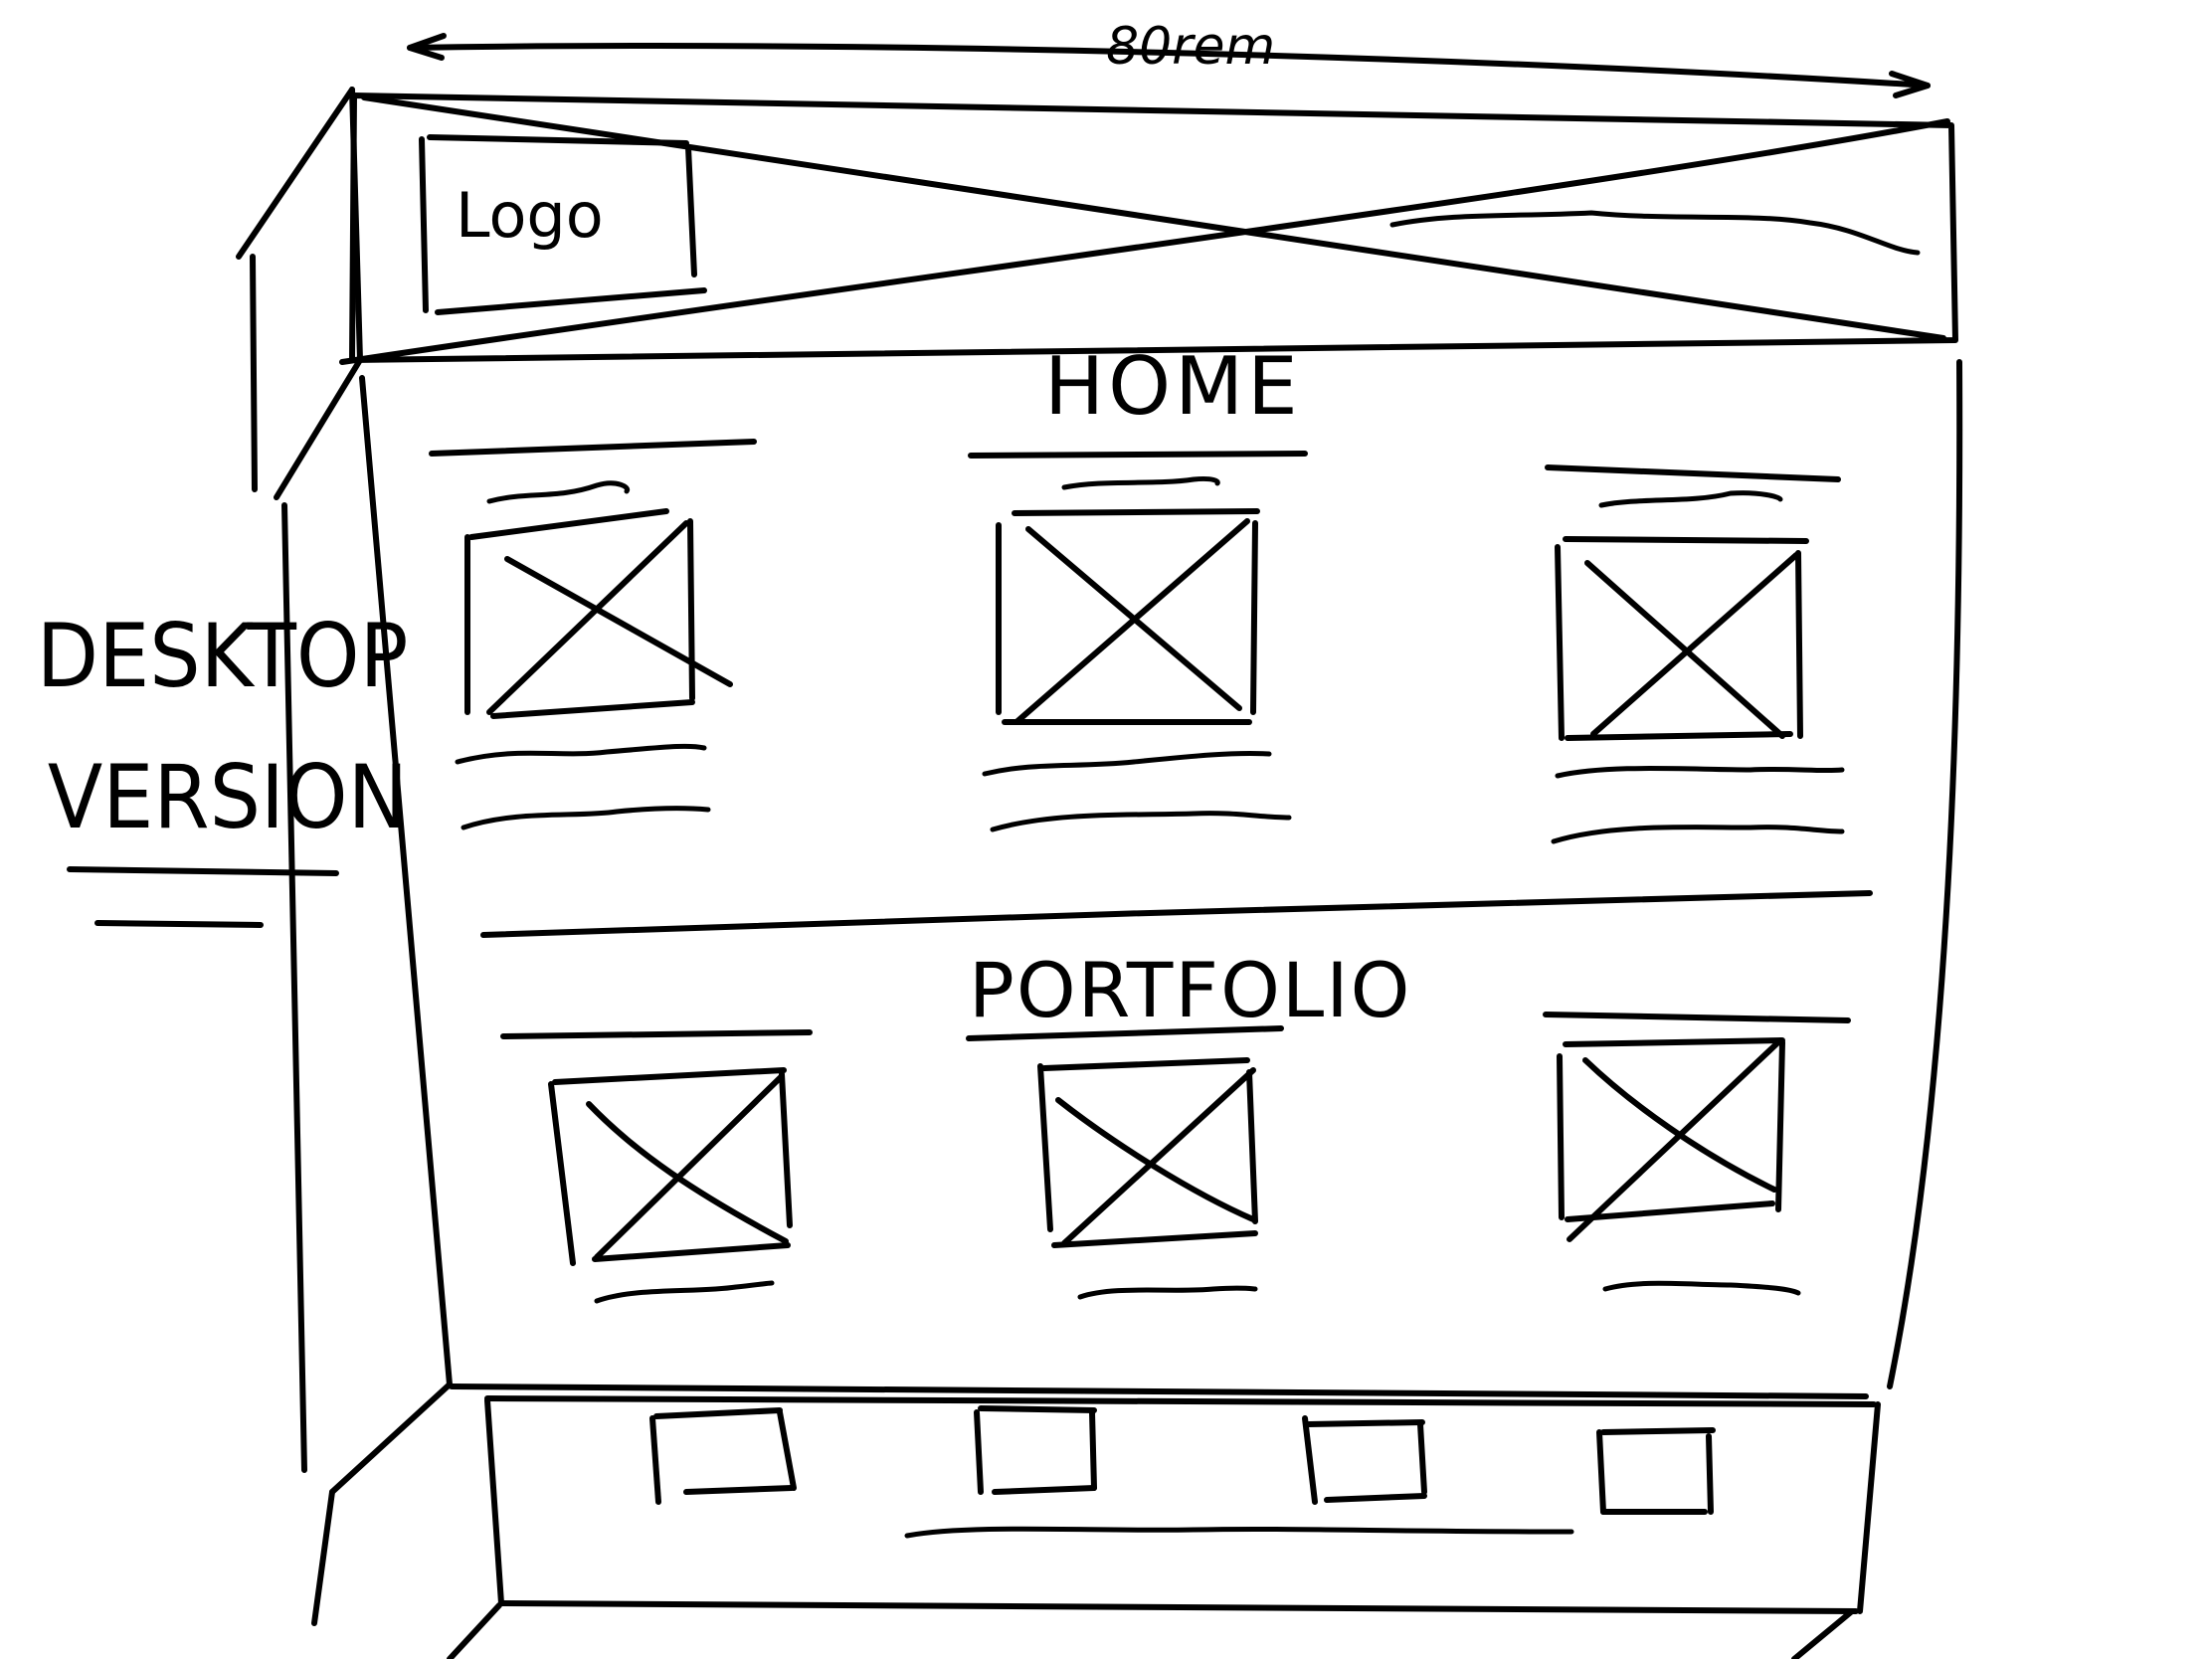  I want to click on width-annotation: 80rem, so click(1190, 47).